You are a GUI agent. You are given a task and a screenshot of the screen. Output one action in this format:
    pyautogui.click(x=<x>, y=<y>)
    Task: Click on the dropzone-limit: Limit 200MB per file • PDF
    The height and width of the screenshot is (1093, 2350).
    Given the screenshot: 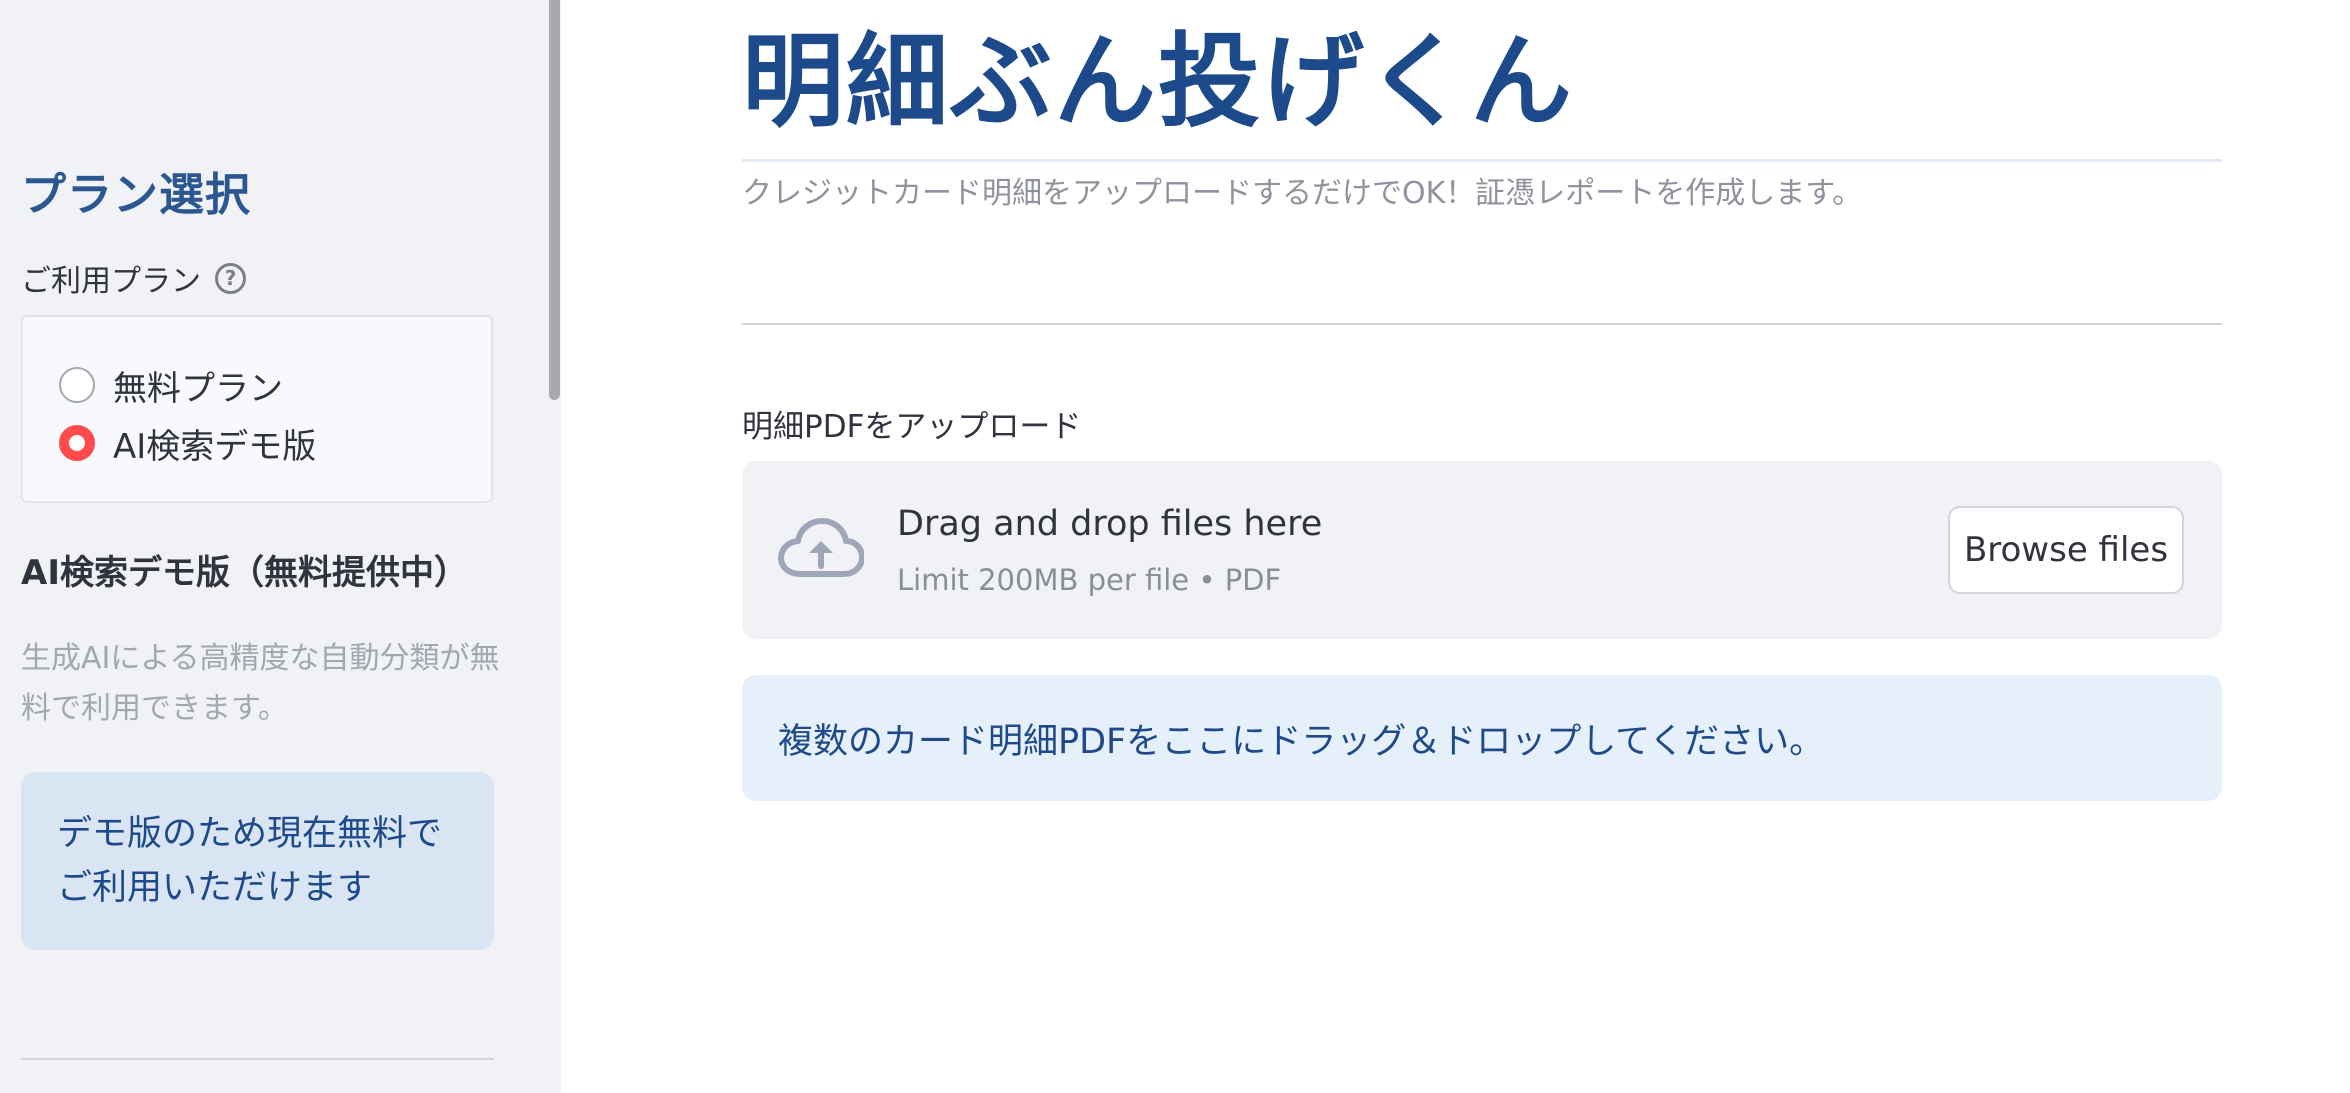 What is the action you would take?
    pyautogui.click(x=1089, y=580)
    